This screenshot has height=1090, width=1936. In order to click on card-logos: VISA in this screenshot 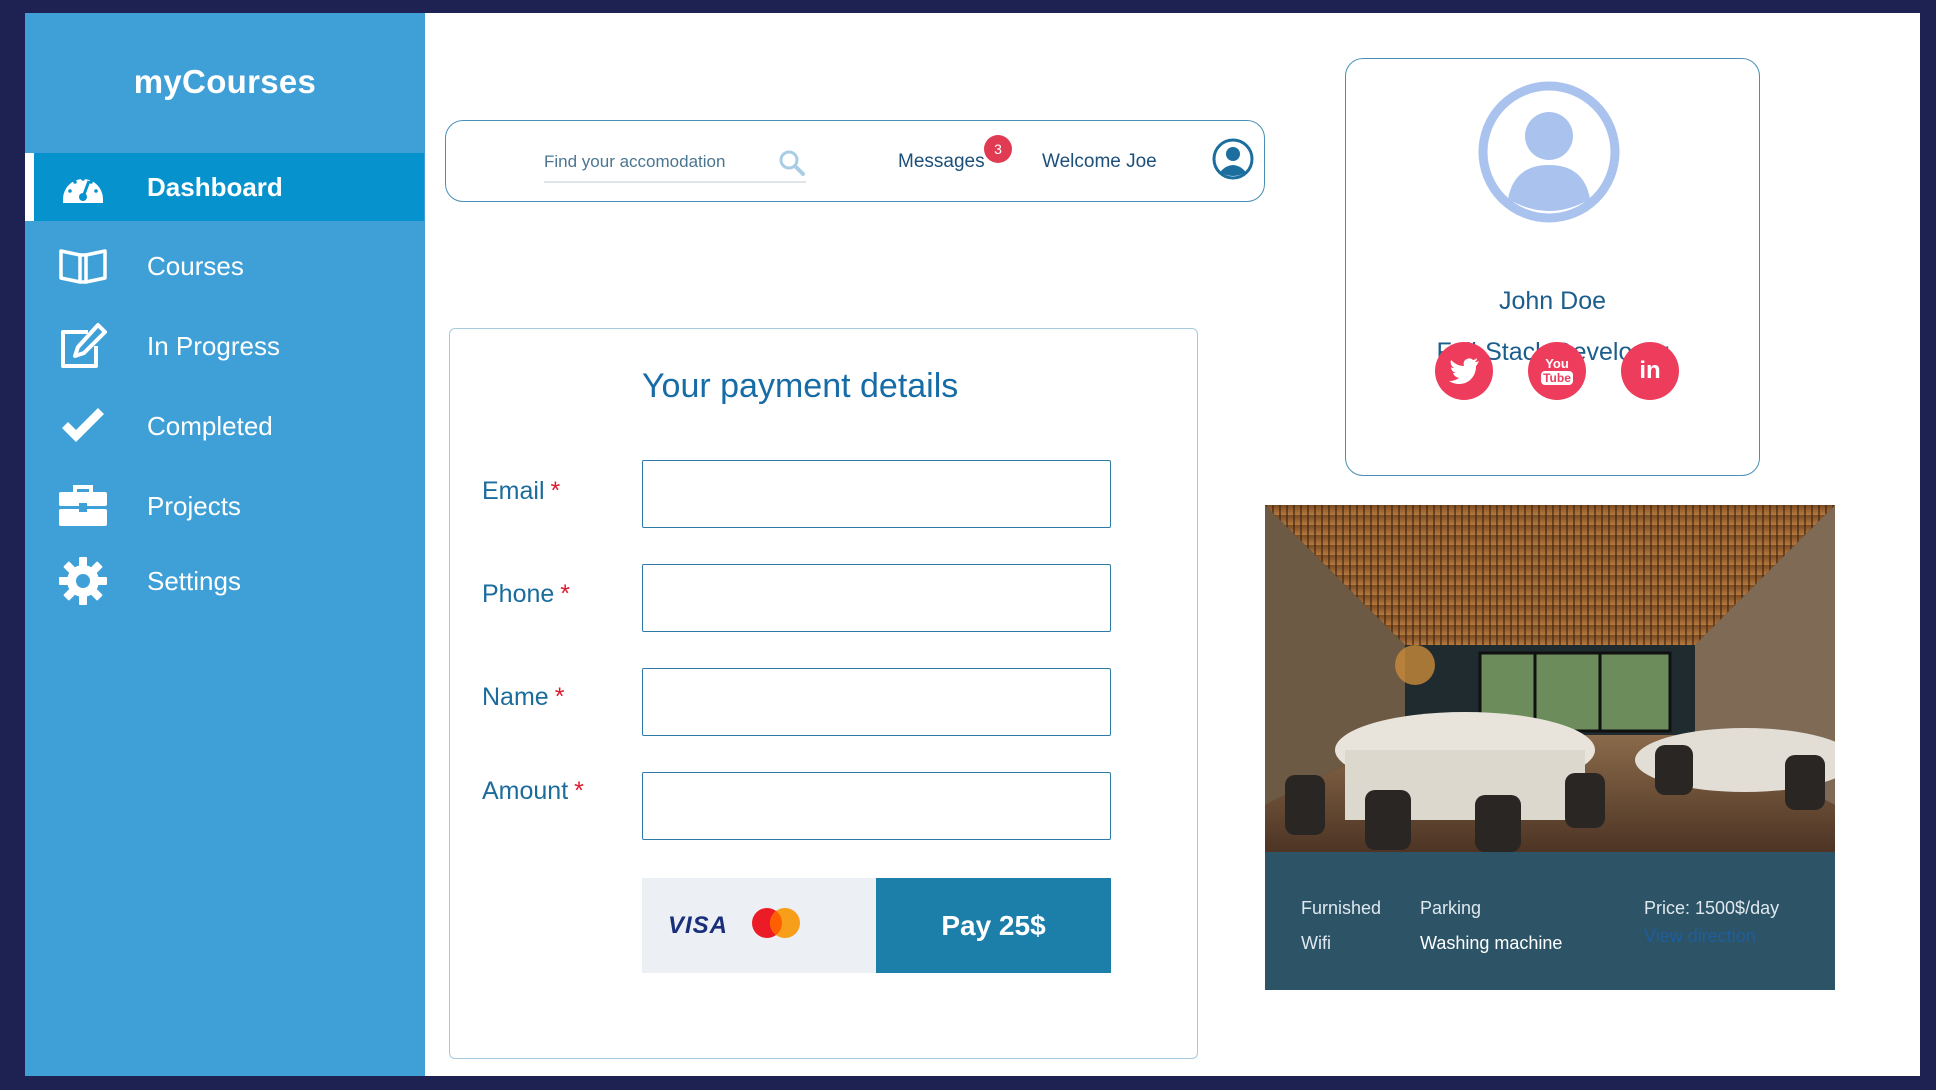, I will do `click(759, 925)`.